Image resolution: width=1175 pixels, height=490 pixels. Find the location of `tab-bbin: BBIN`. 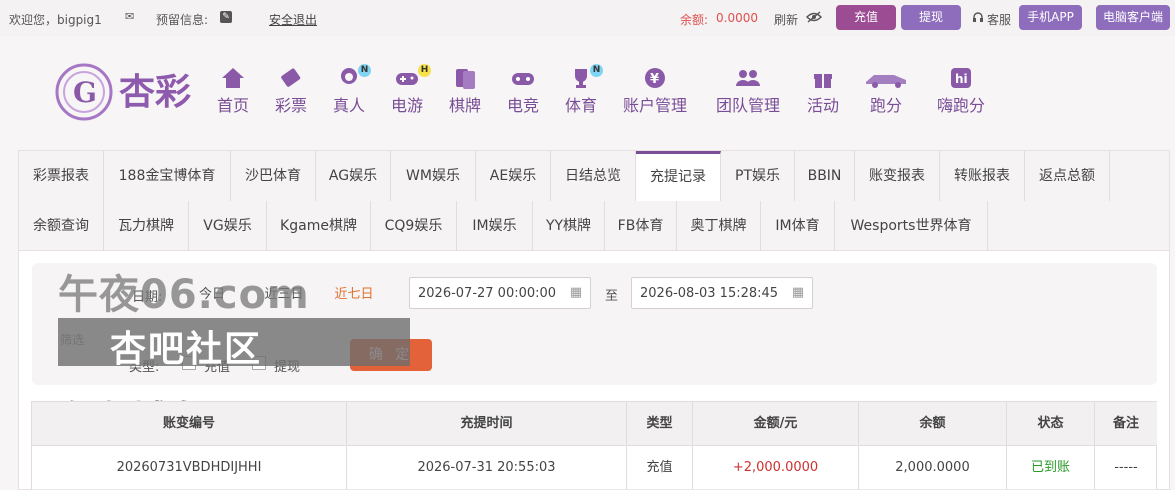

tab-bbin: BBIN is located at coordinates (825, 176).